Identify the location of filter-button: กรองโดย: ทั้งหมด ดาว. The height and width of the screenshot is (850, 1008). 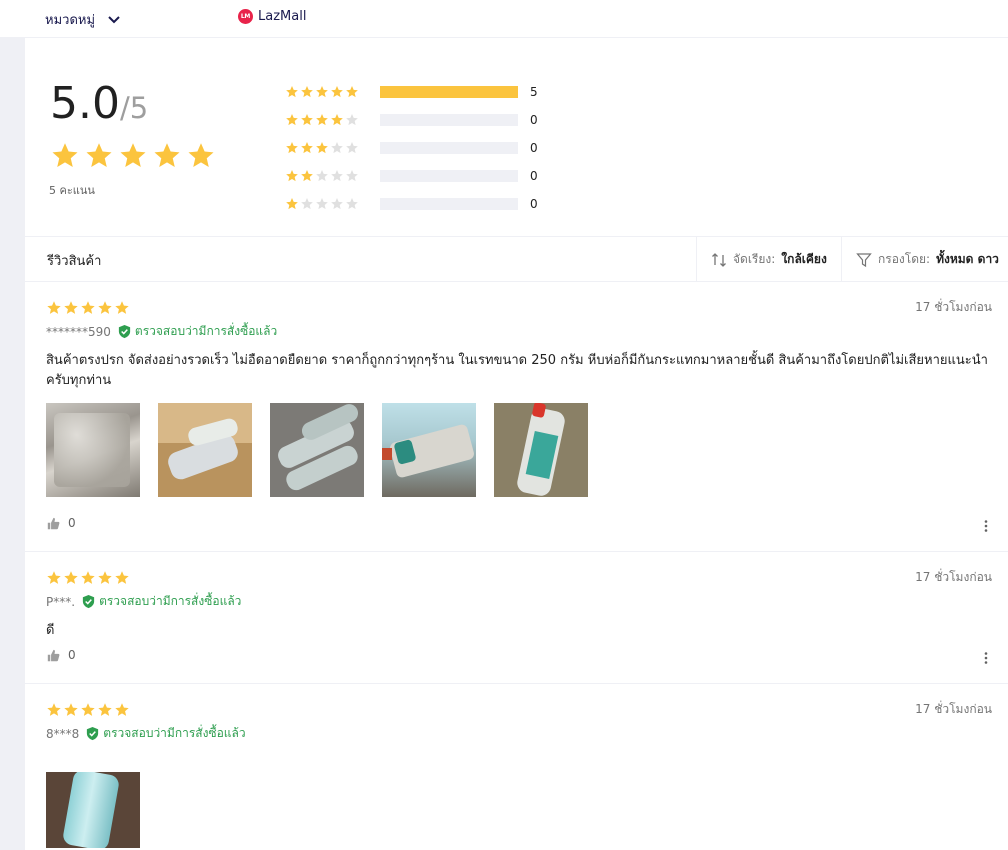
(925, 259).